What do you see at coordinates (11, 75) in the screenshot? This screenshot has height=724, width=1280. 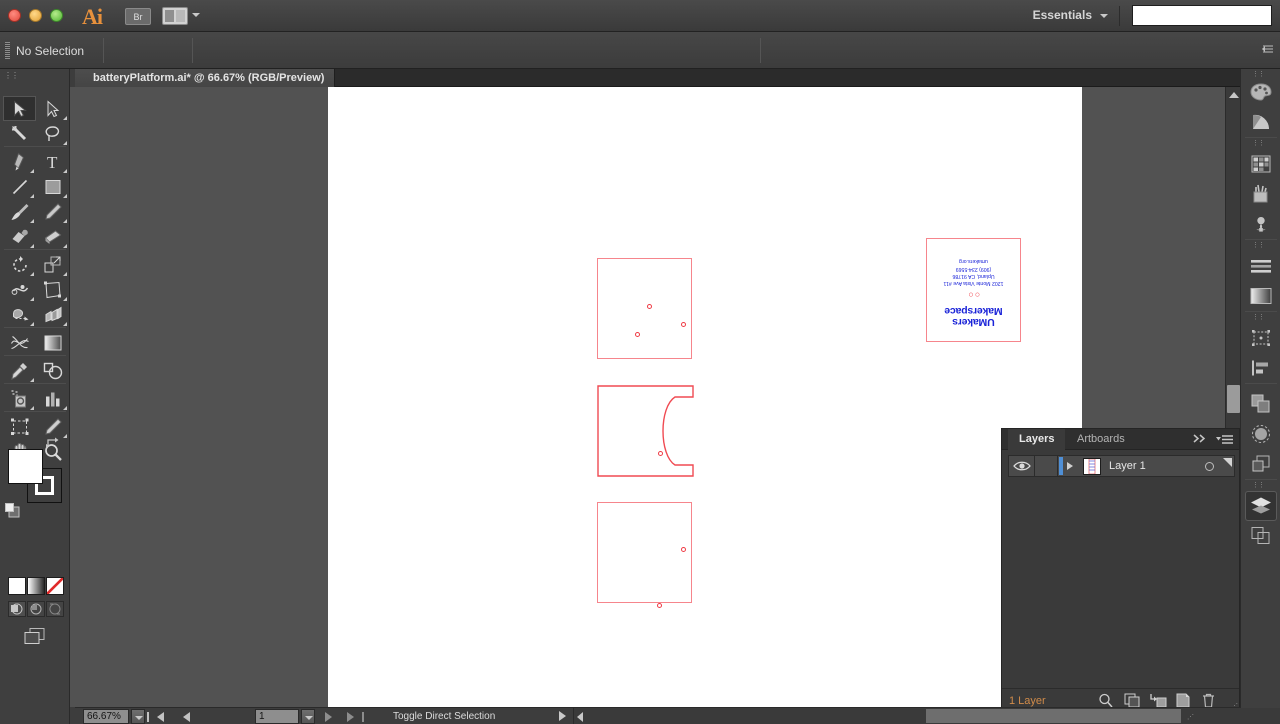 I see `tools-panel-grip: ⋮⋮` at bounding box center [11, 75].